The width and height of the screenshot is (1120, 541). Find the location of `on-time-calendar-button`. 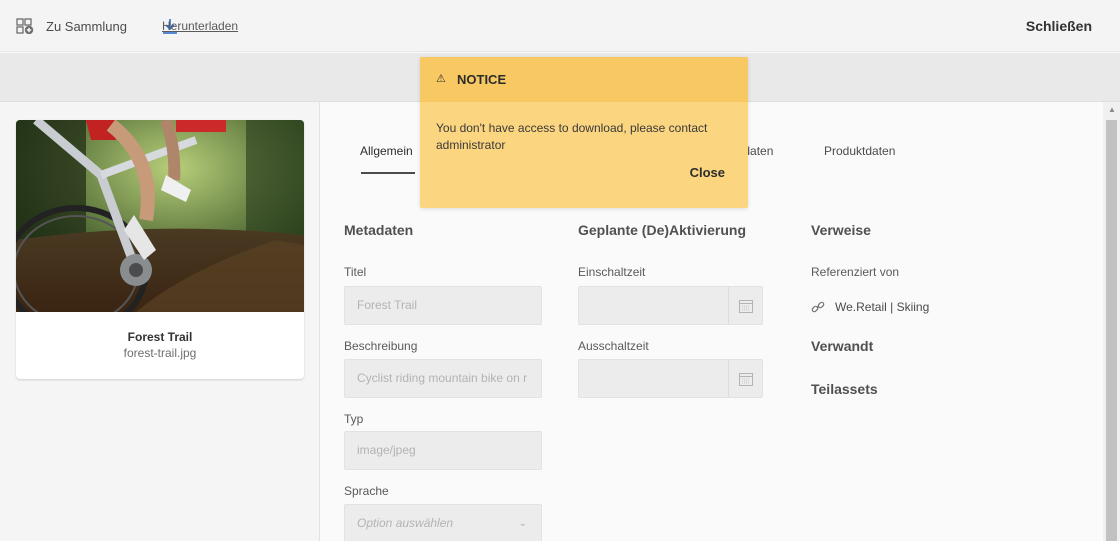

on-time-calendar-button is located at coordinates (745, 305).